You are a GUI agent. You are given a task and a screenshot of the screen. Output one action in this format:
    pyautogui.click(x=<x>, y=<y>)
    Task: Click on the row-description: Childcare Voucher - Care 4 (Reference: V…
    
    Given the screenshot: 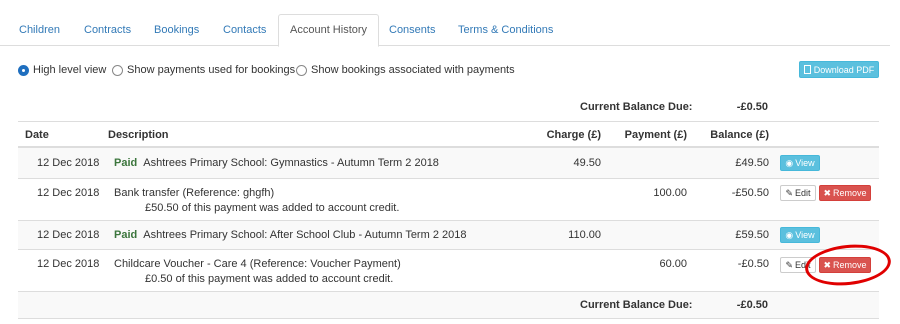 What is the action you would take?
    pyautogui.click(x=257, y=264)
    